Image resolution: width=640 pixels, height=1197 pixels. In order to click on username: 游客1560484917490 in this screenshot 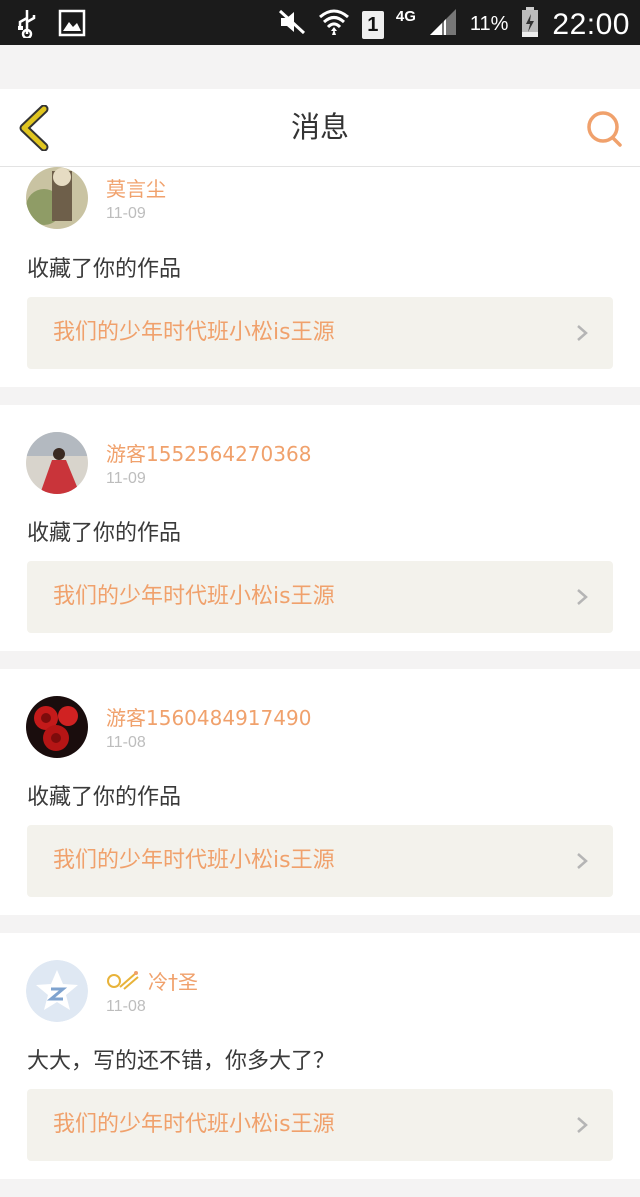, I will do `click(208, 716)`.